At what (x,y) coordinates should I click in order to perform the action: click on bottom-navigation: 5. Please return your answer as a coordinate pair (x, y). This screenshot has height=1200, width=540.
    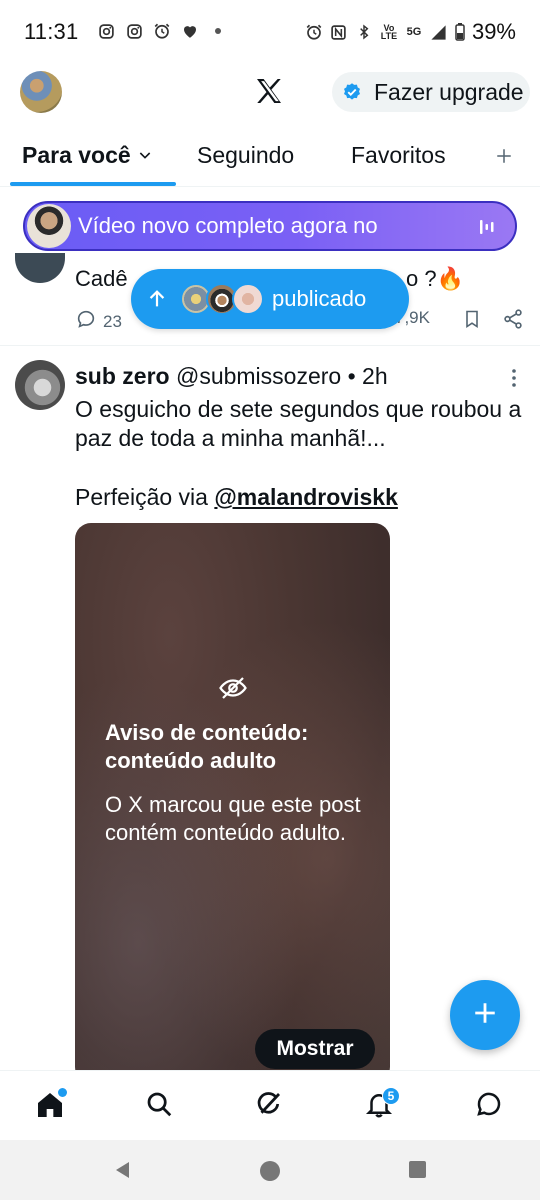
    Looking at the image, I should click on (270, 1105).